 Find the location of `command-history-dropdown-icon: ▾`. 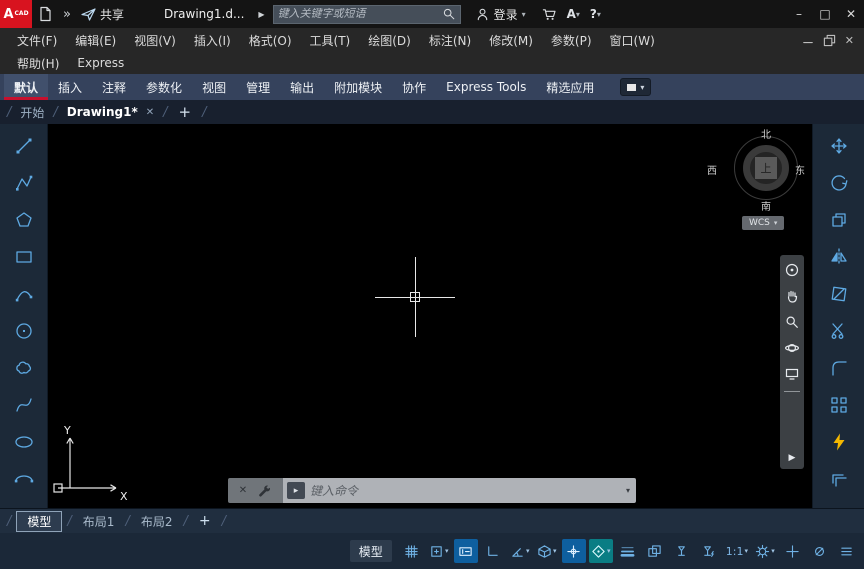

command-history-dropdown-icon: ▾ is located at coordinates (628, 490).